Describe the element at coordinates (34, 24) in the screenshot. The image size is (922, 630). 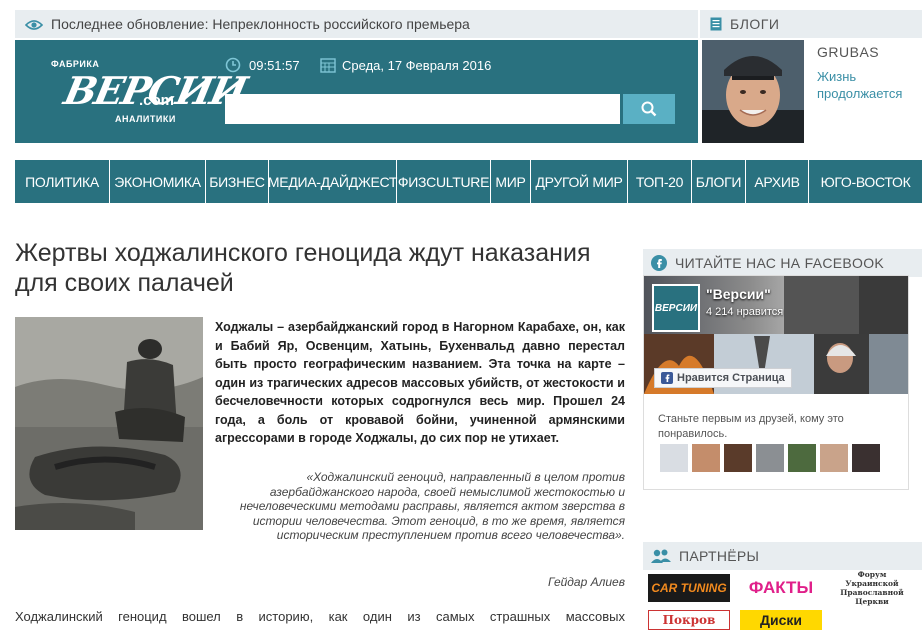
I see `eye-icon` at that location.